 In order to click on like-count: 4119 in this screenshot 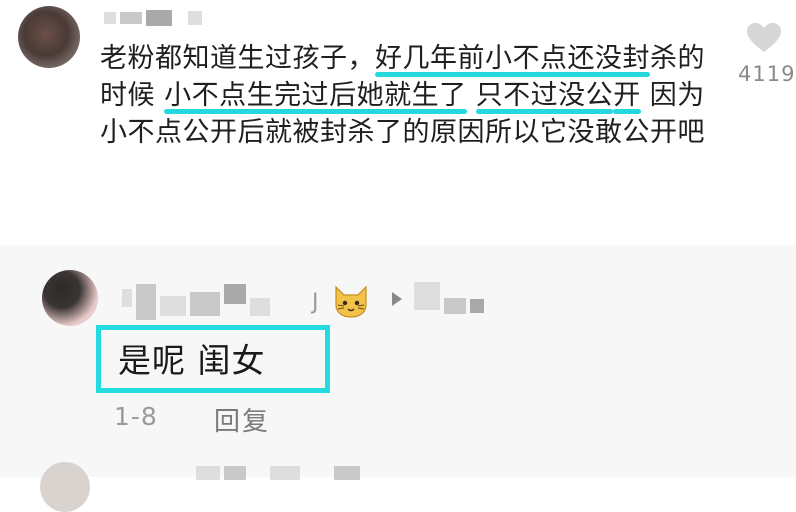, I will do `click(767, 74)`.